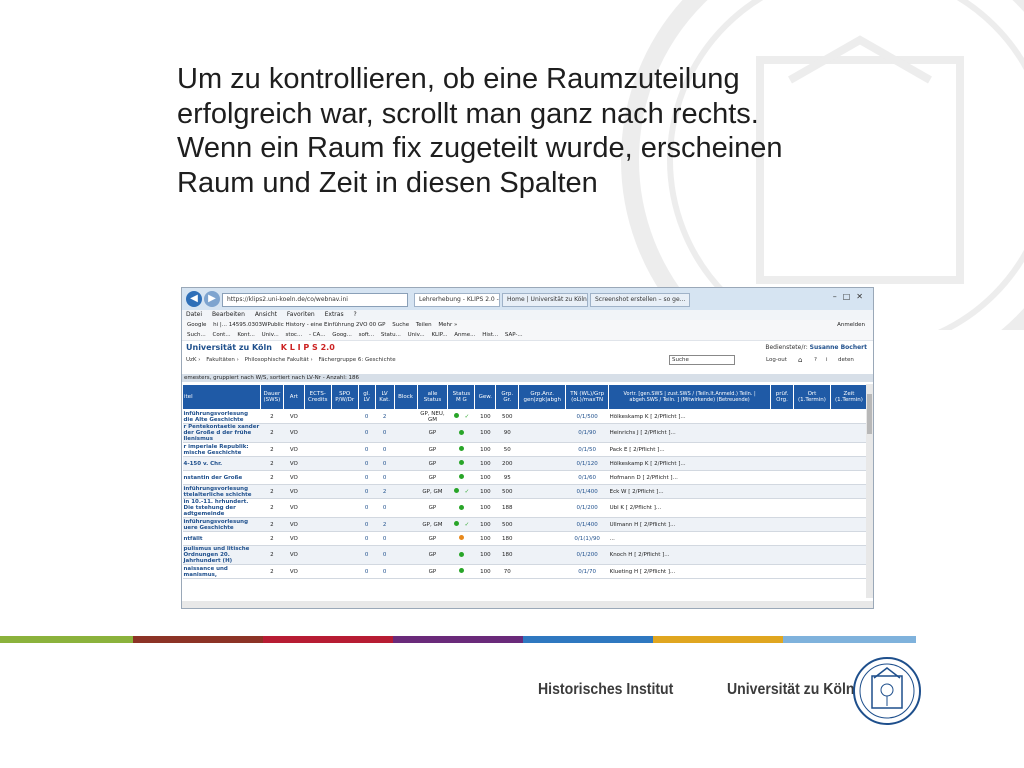  Describe the element at coordinates (400, 325) in the screenshot. I see `google-search-button: Suche` at that location.